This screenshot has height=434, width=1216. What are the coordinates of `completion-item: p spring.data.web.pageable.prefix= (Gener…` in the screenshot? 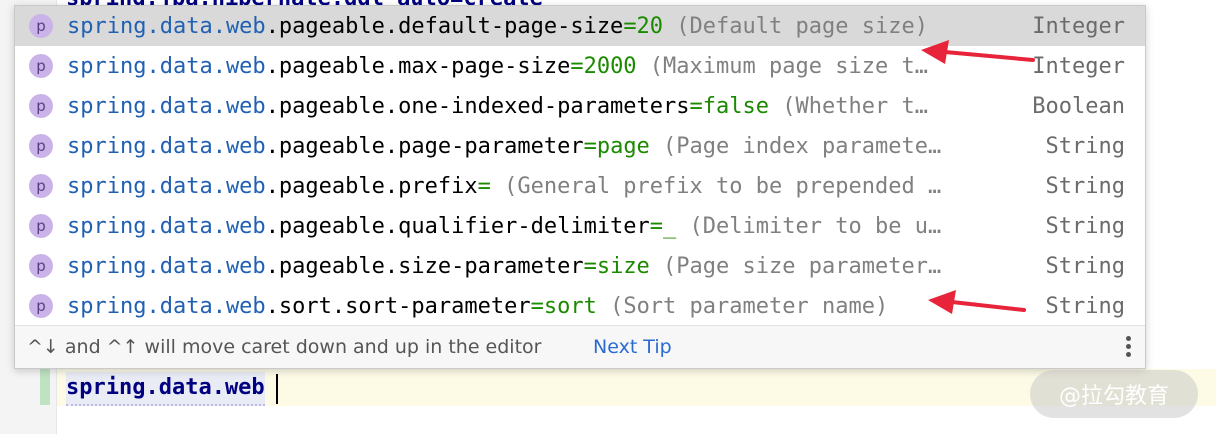 It's located at (580, 186).